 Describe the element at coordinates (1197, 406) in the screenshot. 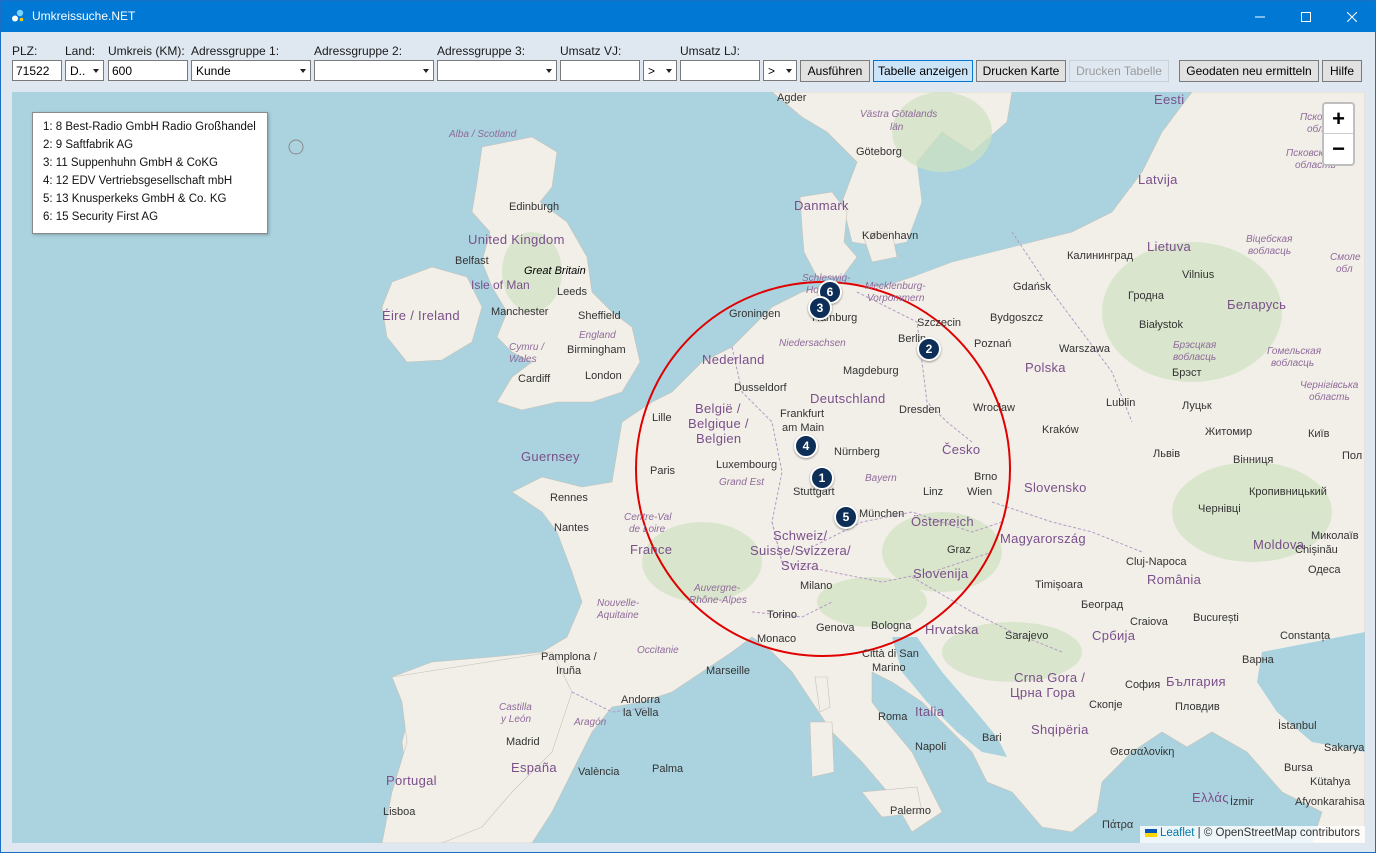

I see `map-city-lutsk: Луцьк` at that location.